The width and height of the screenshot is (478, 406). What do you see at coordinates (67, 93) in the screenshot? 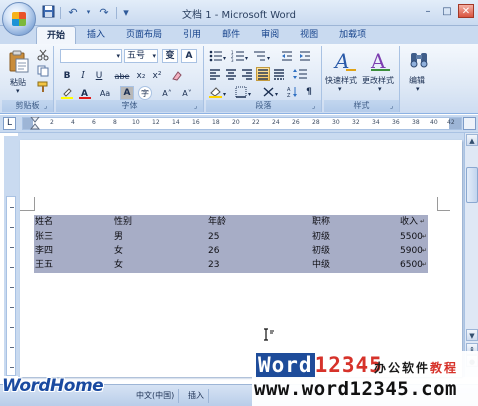
I see `text-highlight-icon` at bounding box center [67, 93].